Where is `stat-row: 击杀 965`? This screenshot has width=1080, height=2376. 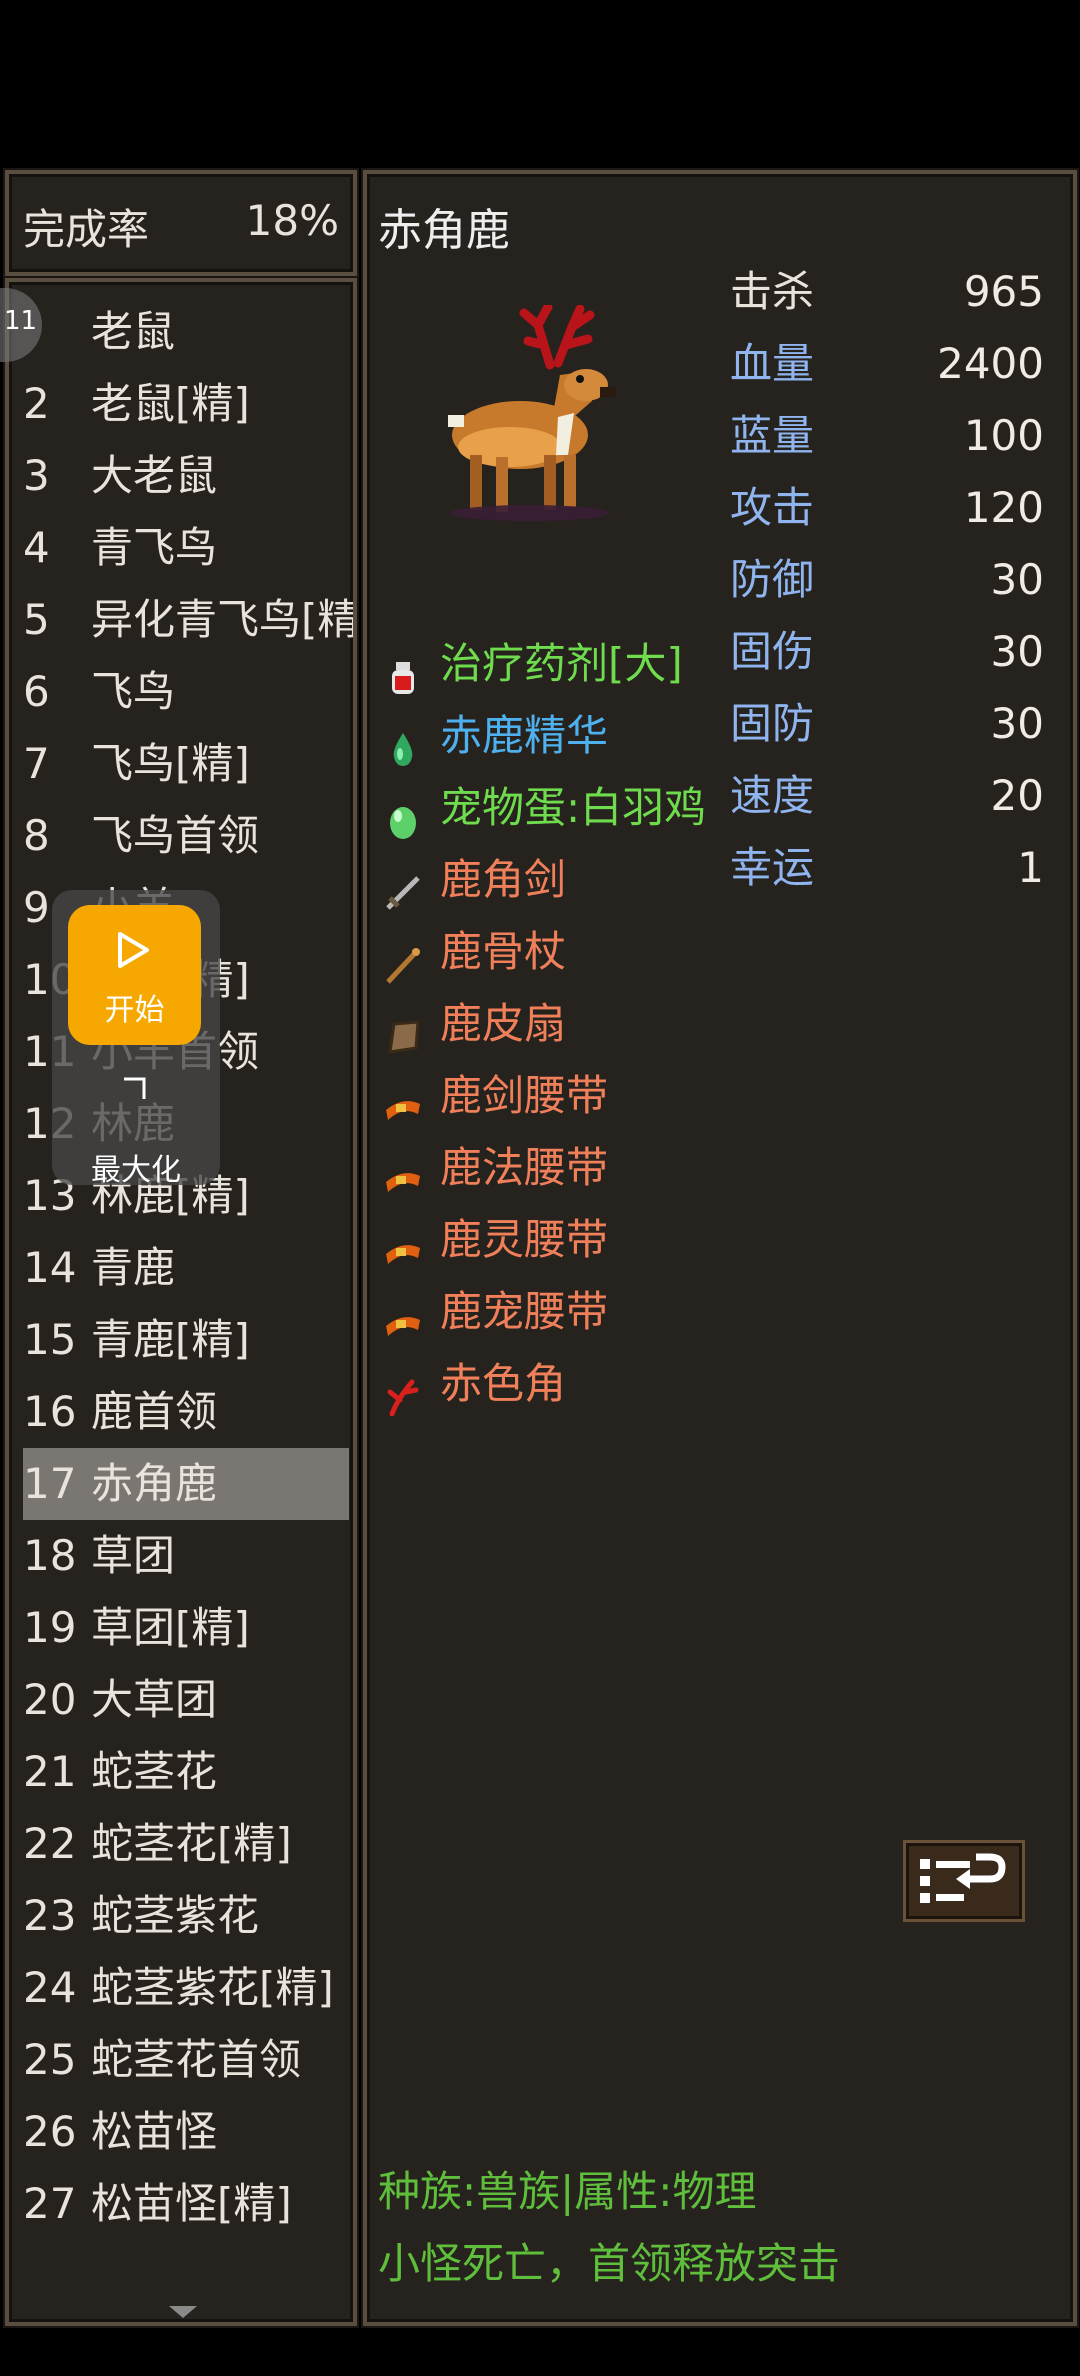
stat-row: 击杀 965 is located at coordinates (887, 292).